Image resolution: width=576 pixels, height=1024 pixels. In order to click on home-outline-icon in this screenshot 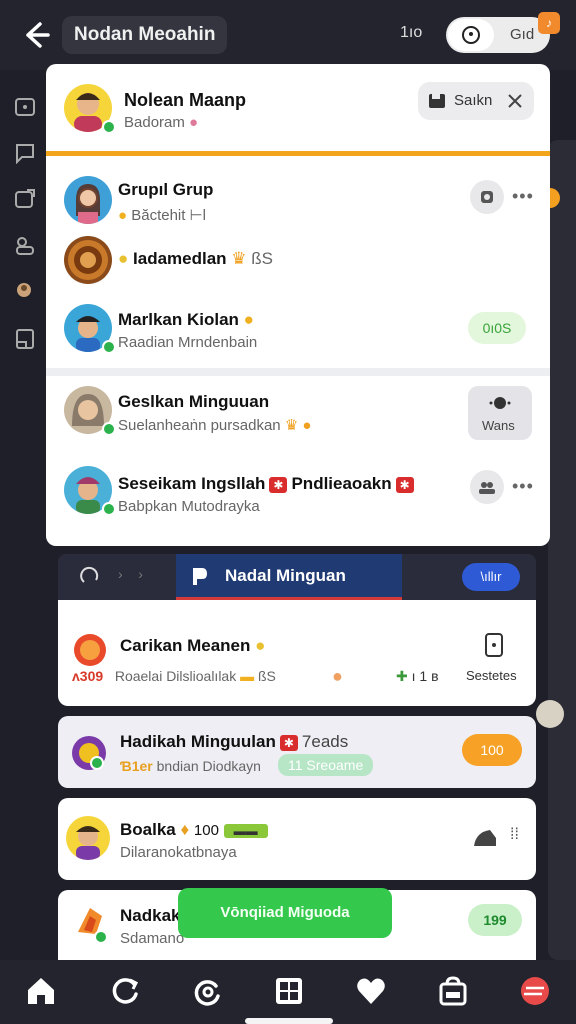, I will do `click(25, 107)`.